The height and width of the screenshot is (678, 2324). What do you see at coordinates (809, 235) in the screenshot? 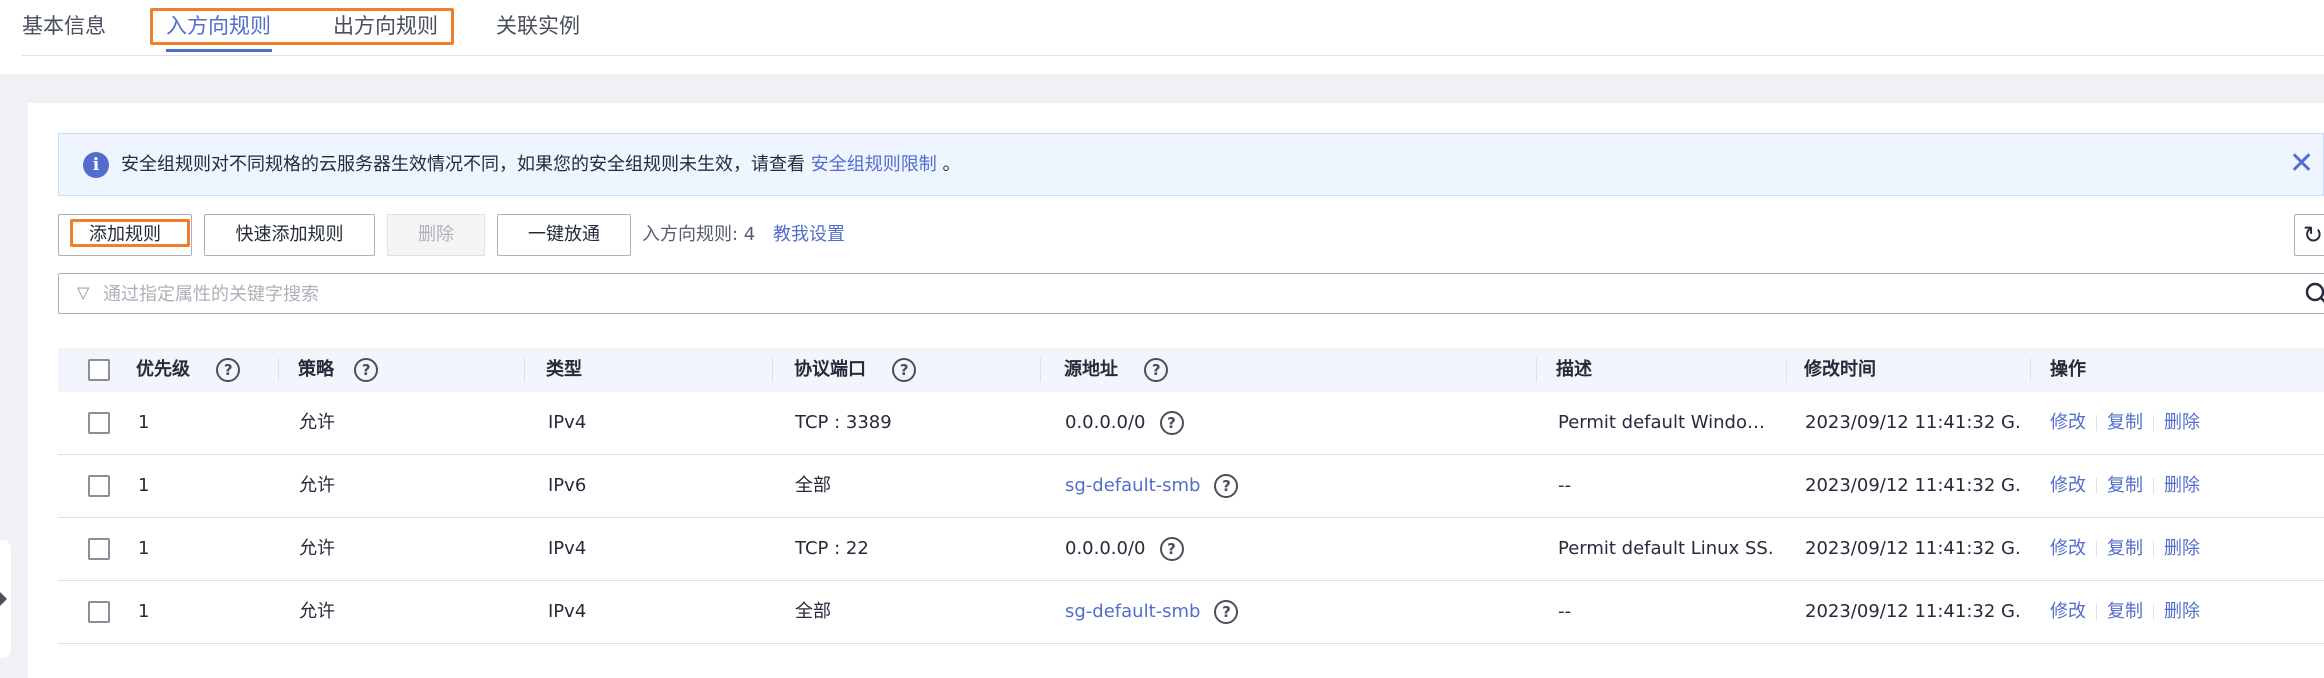
I see `teach-me-link: 教我设置` at bounding box center [809, 235].